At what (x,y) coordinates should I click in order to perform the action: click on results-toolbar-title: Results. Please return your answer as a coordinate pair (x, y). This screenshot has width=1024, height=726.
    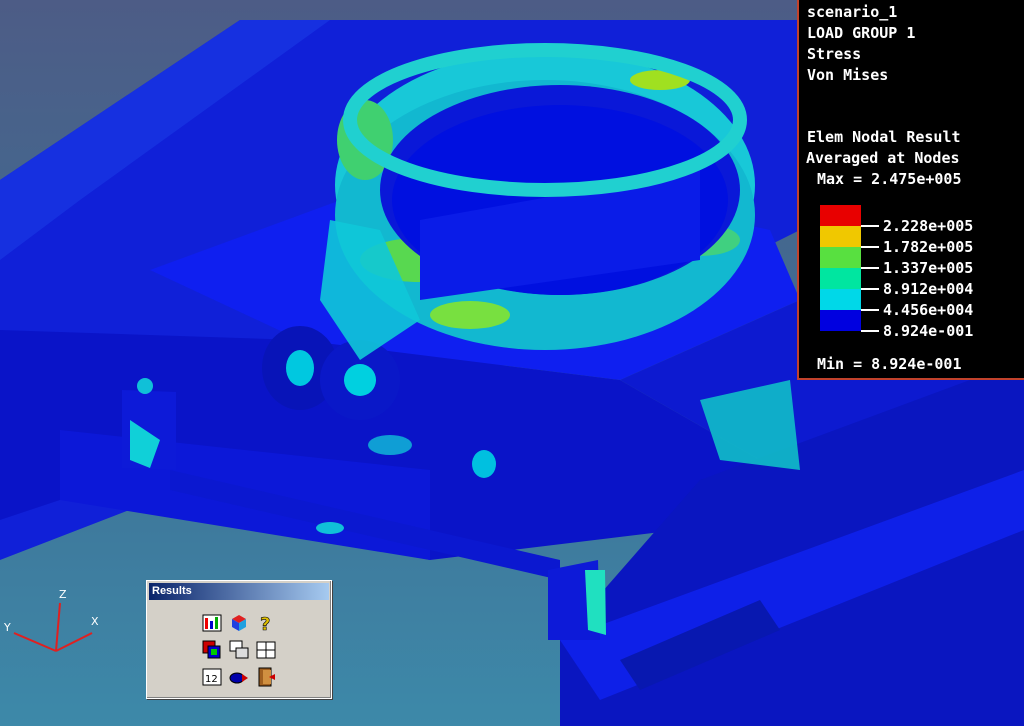
    Looking at the image, I should click on (239, 591).